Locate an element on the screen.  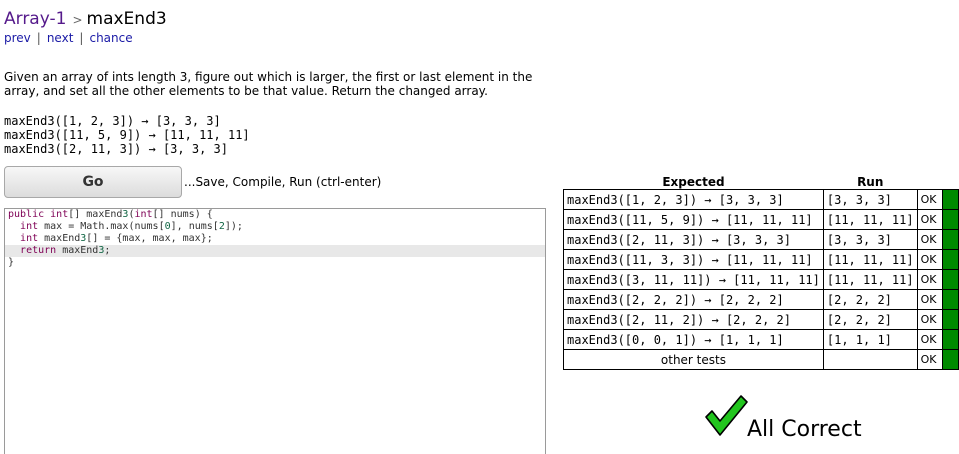
other-tests-cell: other tests is located at coordinates (693, 359).